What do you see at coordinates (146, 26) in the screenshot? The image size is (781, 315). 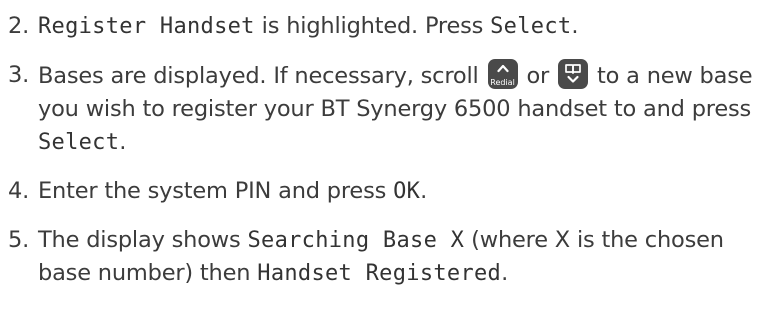 I see `lcd-text-register-handset: Register Handset` at bounding box center [146, 26].